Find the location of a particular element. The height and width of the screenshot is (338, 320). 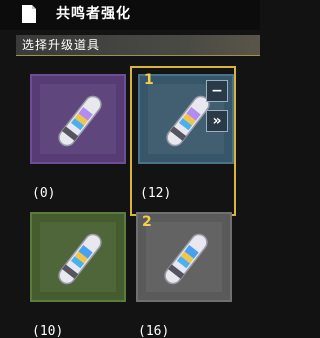

page-title: 共鸣者强化 is located at coordinates (93, 14).